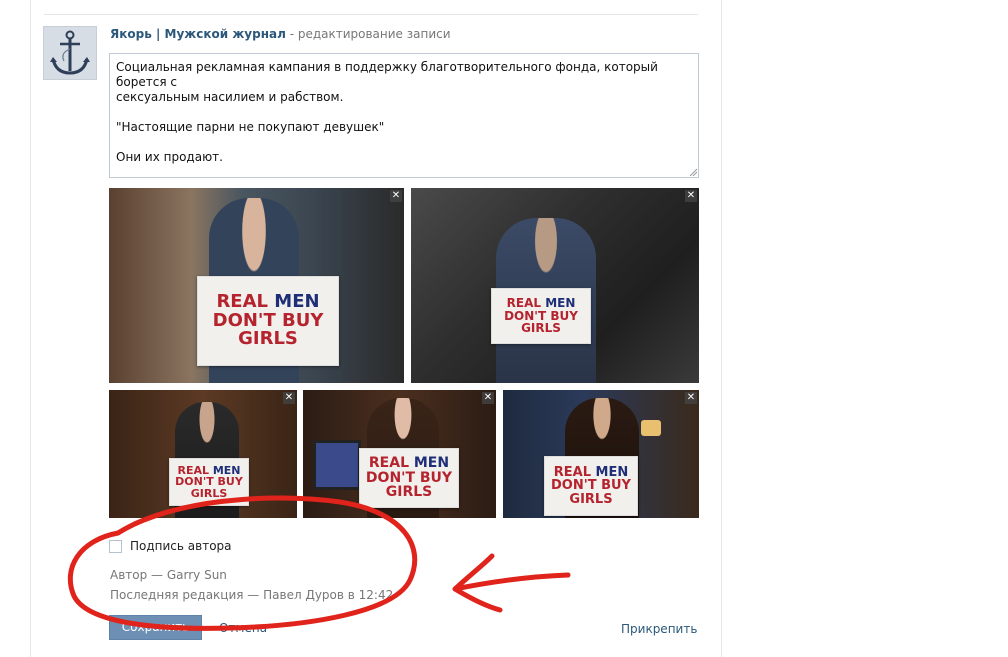 Image resolution: width=1008 pixels, height=657 pixels. Describe the element at coordinates (721, 328) in the screenshot. I see `right-divider` at that location.